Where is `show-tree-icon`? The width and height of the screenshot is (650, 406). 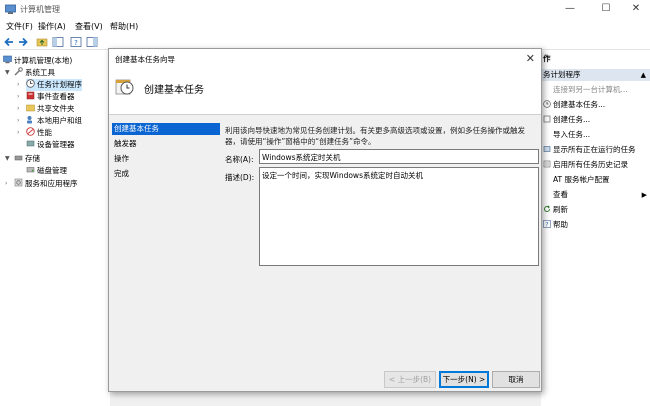
show-tree-icon is located at coordinates (58, 42).